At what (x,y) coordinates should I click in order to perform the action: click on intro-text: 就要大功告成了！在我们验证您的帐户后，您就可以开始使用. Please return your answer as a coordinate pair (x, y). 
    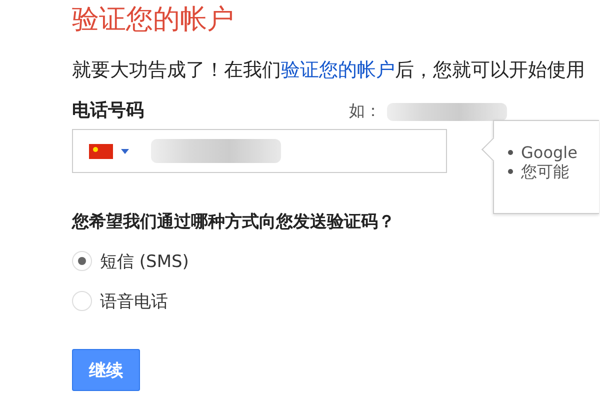
    Looking at the image, I should click on (329, 70).